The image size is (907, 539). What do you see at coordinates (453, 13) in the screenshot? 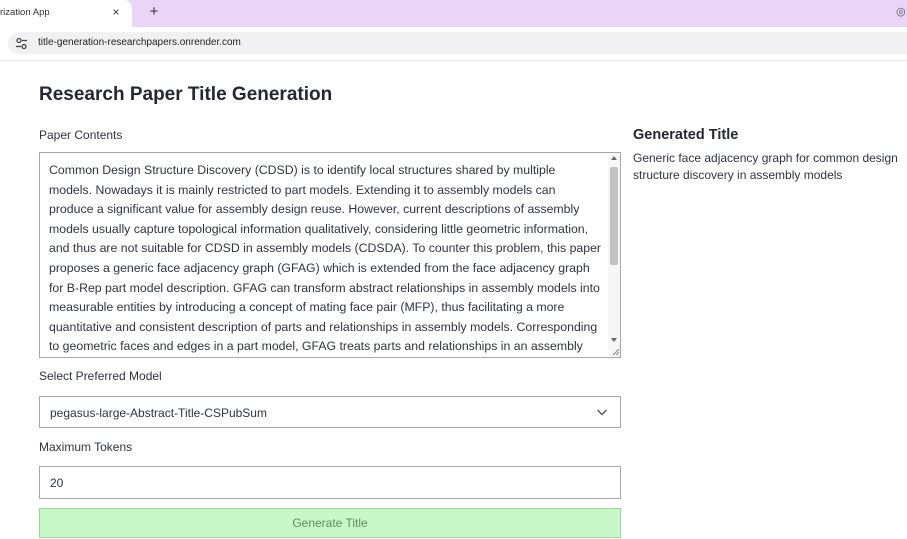
I see `browser-tab-strip: rization App × +` at bounding box center [453, 13].